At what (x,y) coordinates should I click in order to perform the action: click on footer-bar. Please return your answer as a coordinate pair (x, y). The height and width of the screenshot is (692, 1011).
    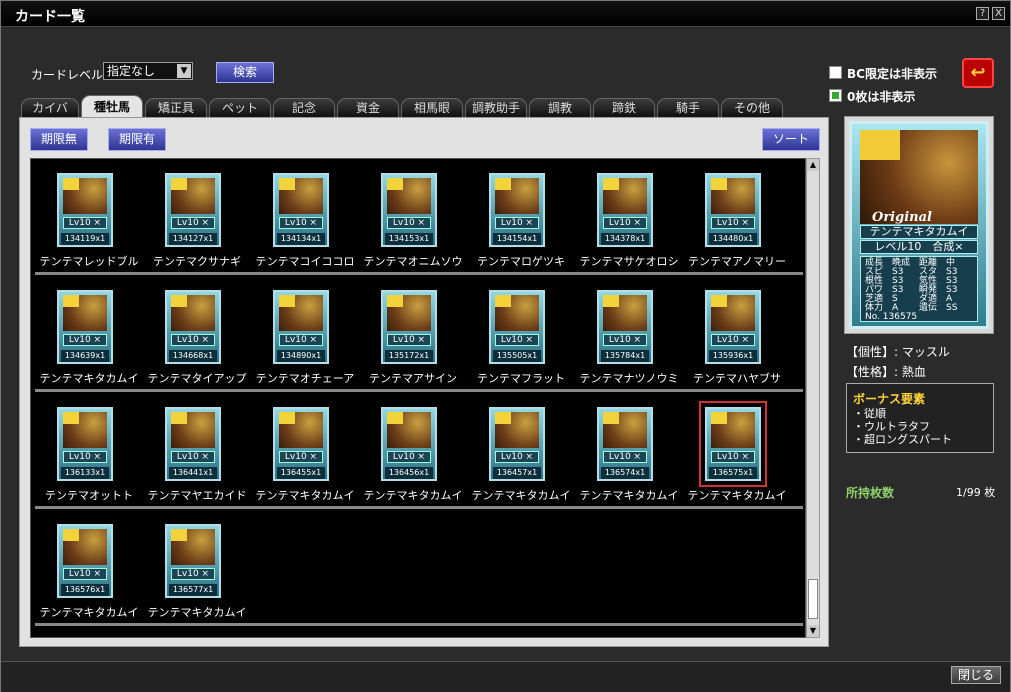
    Looking at the image, I should click on (505, 676).